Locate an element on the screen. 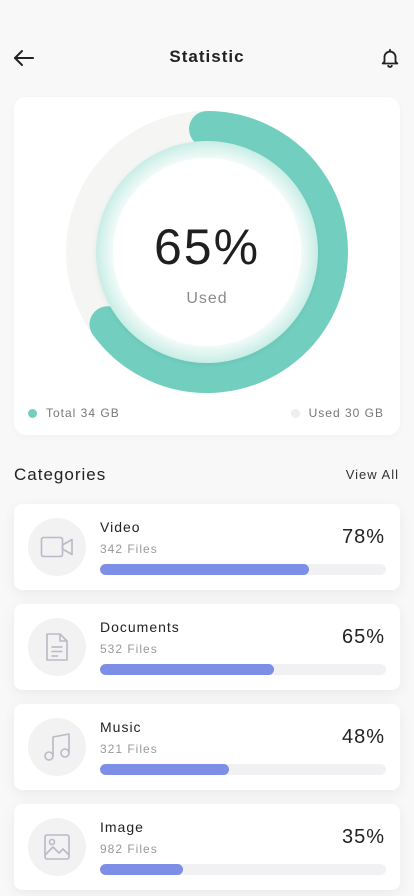  category-percent: 78% is located at coordinates (363, 537).